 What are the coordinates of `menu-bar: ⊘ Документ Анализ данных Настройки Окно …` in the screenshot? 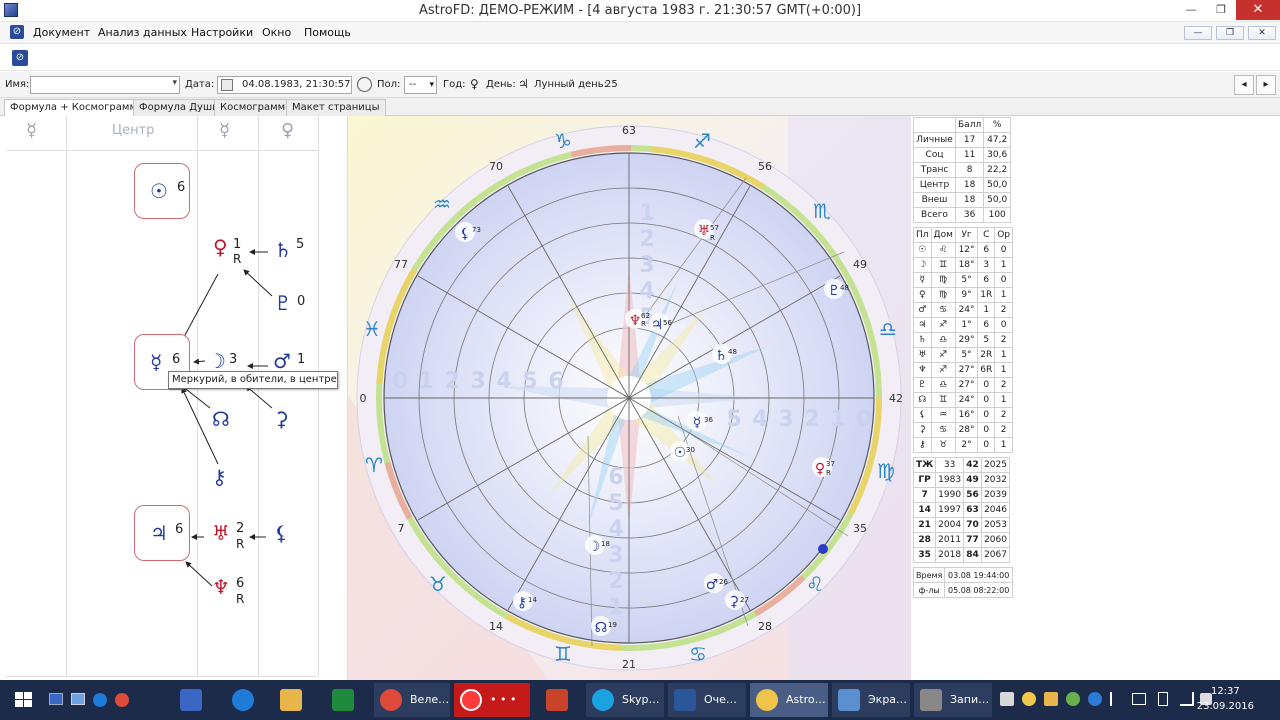 It's located at (640, 33).